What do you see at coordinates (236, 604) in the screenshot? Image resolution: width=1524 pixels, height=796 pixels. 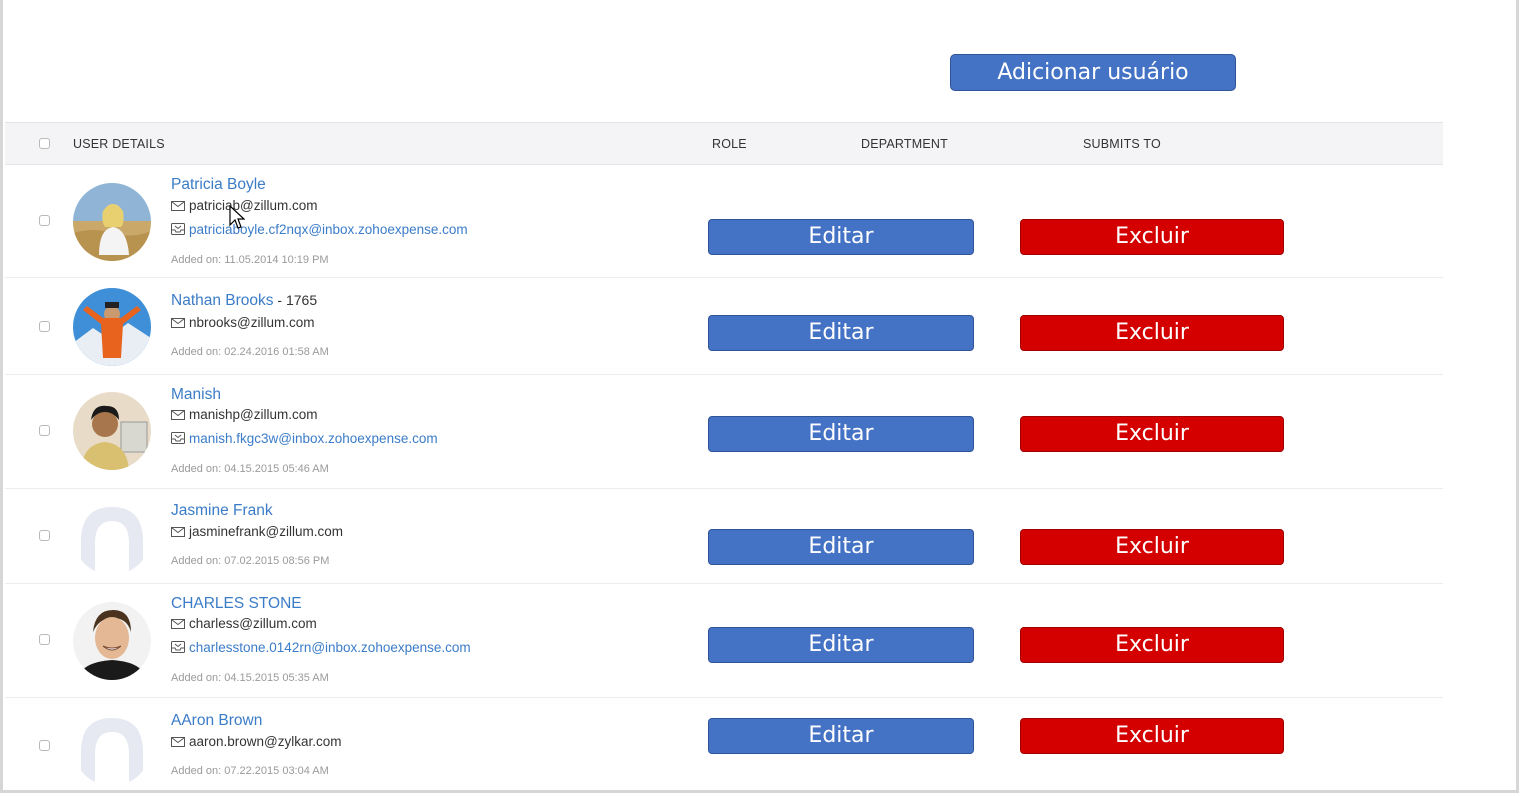 I see `user-name-link: CHARLES STONE` at bounding box center [236, 604].